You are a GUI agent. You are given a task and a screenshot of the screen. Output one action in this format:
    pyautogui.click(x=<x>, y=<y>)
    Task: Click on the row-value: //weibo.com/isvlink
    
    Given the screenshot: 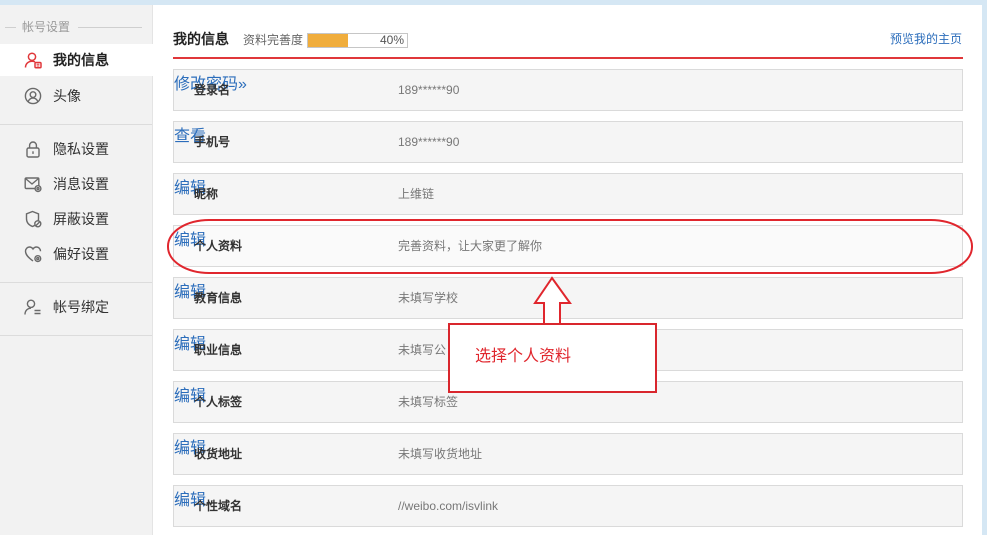 What is the action you would take?
    pyautogui.click(x=448, y=506)
    